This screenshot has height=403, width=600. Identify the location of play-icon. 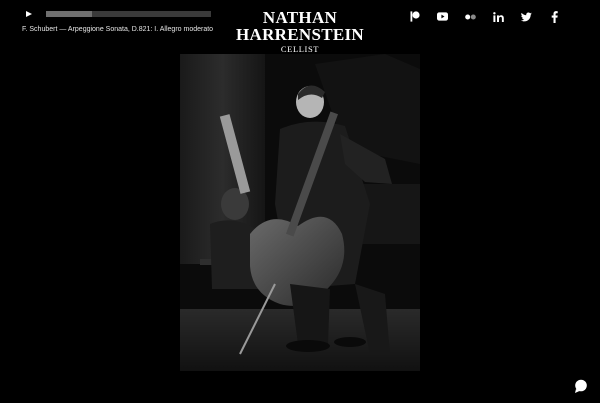
(29, 14).